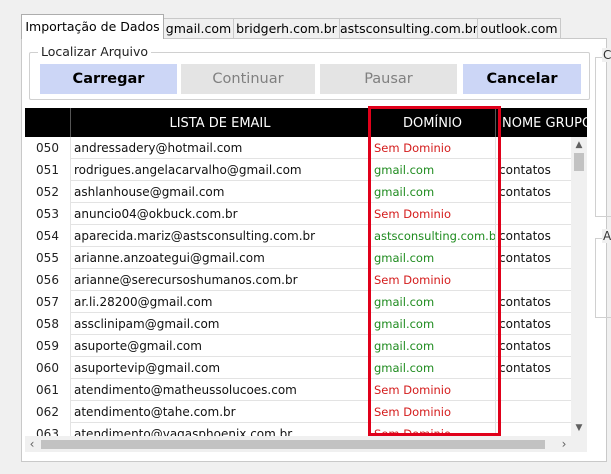  Describe the element at coordinates (48, 390) in the screenshot. I see `row-number: 061` at that location.